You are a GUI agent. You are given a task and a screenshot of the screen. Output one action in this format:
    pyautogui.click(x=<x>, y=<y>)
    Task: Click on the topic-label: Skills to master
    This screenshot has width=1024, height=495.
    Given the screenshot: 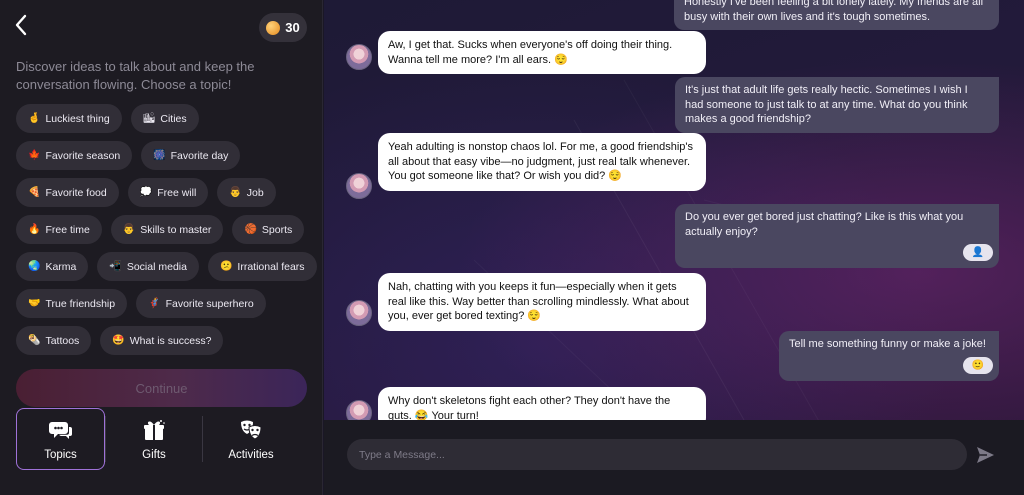 What is the action you would take?
    pyautogui.click(x=176, y=229)
    